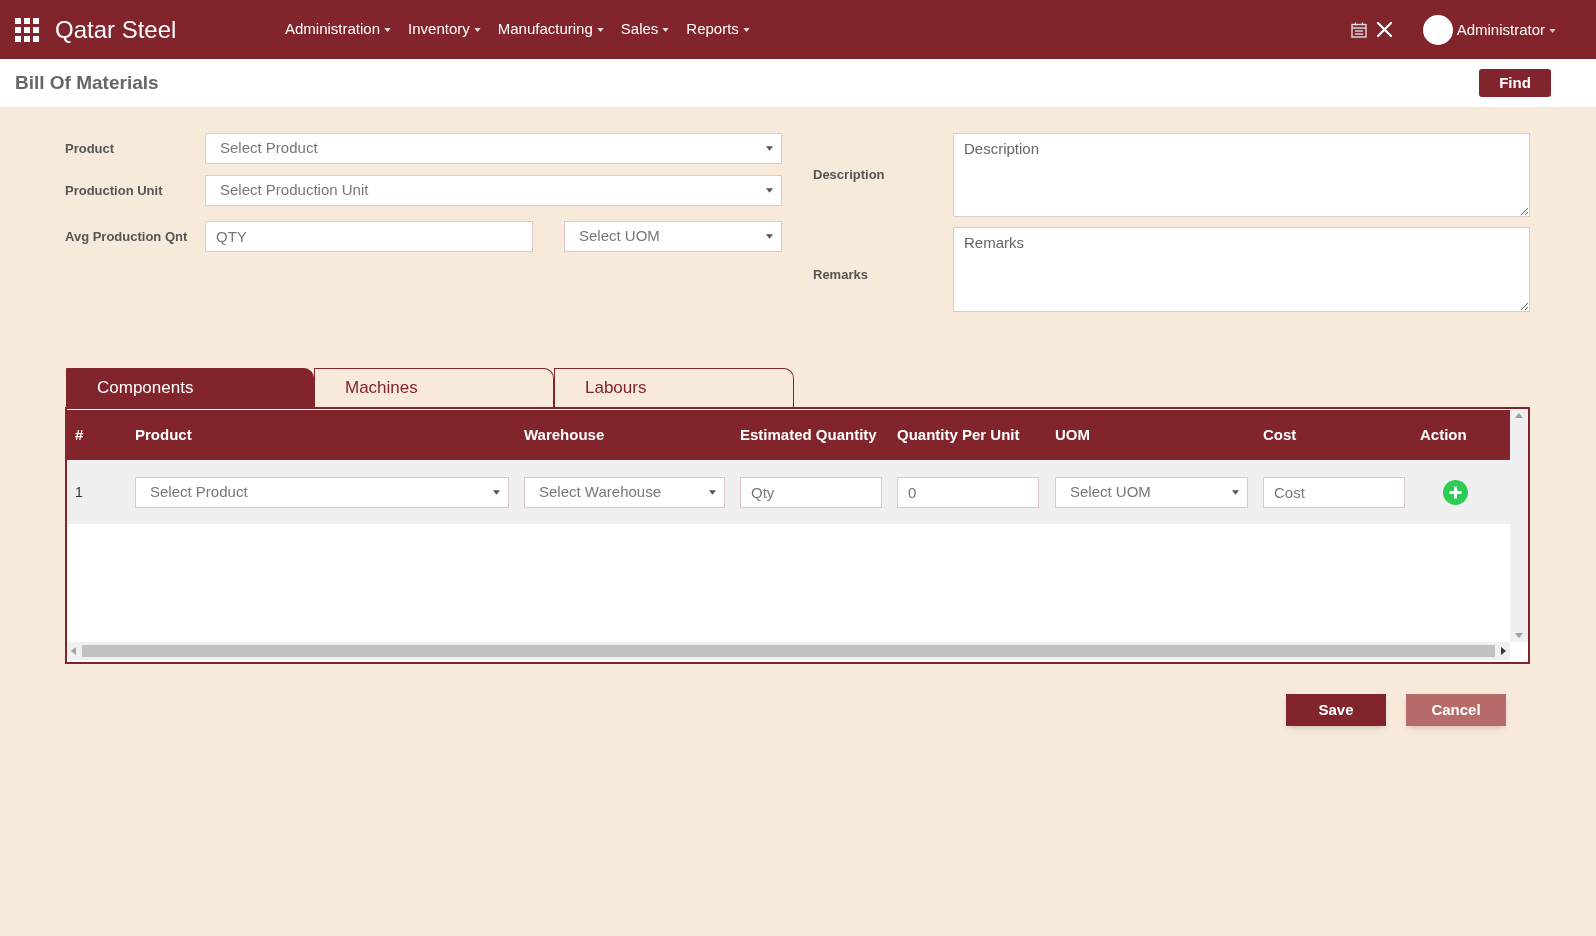  Describe the element at coordinates (1151, 492) in the screenshot. I see `dropdown: Select UOM` at that location.